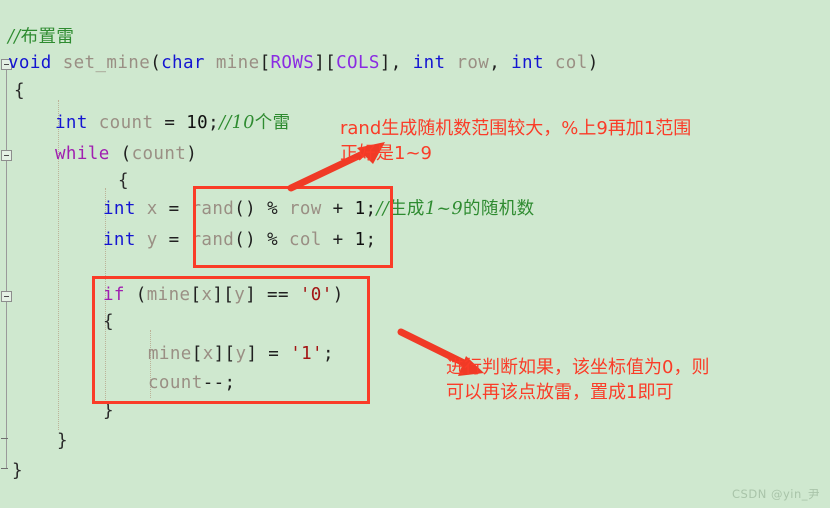  Describe the element at coordinates (500, 63) in the screenshot. I see `code-token: ,` at that location.